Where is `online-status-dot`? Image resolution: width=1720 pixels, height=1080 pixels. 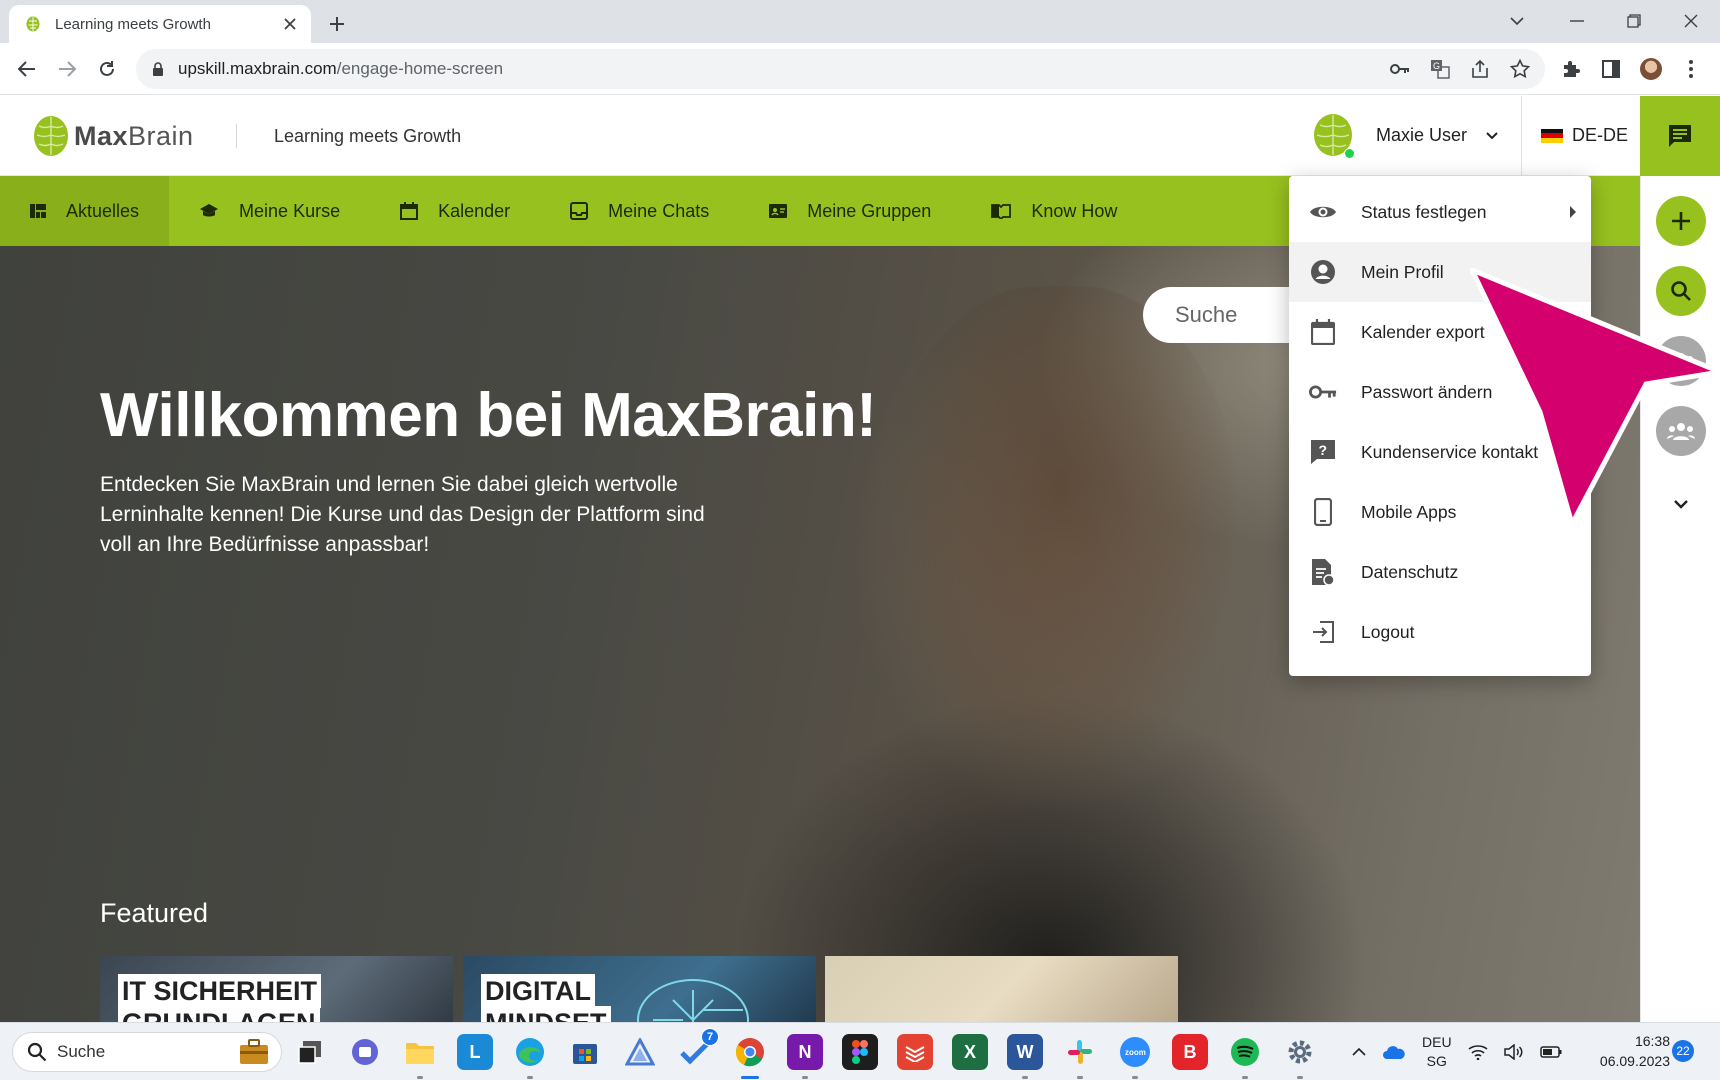 online-status-dot is located at coordinates (1349, 153).